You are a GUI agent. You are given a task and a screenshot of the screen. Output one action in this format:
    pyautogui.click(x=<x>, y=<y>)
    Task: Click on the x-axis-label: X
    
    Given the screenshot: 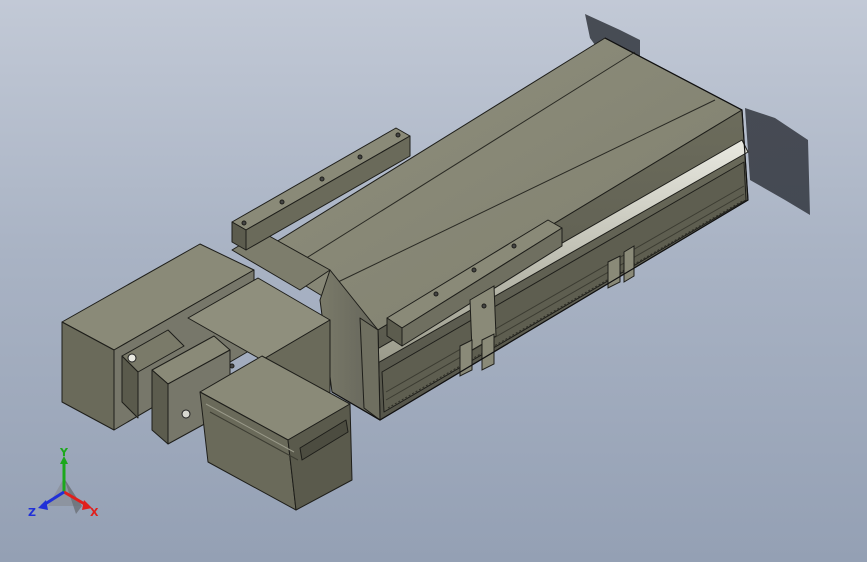 What is the action you would take?
    pyautogui.click(x=94, y=512)
    